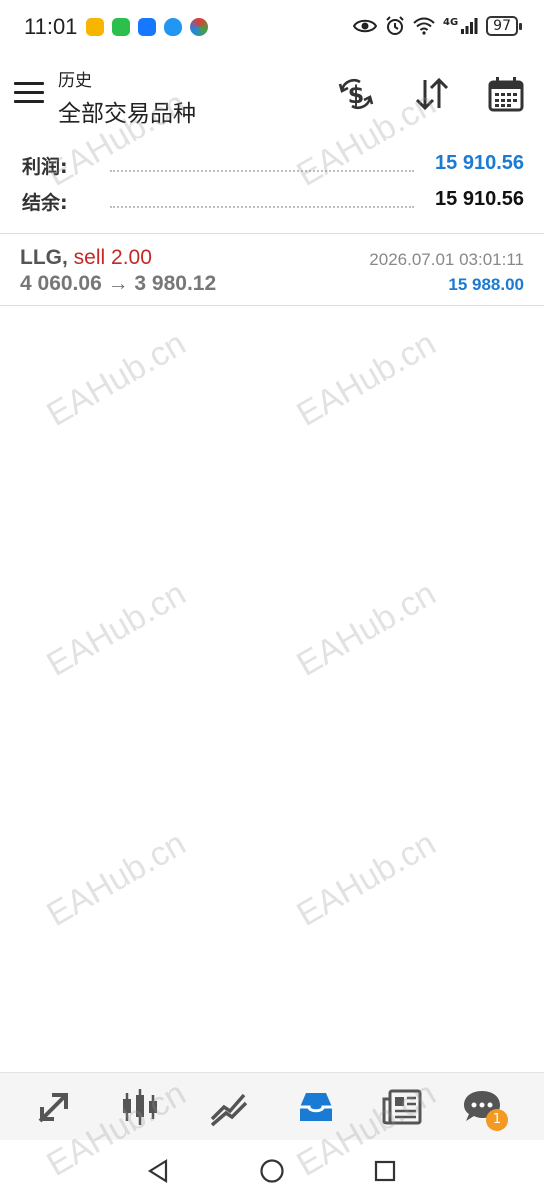 The image size is (544, 1200). I want to click on recents-icon, so click(385, 1171).